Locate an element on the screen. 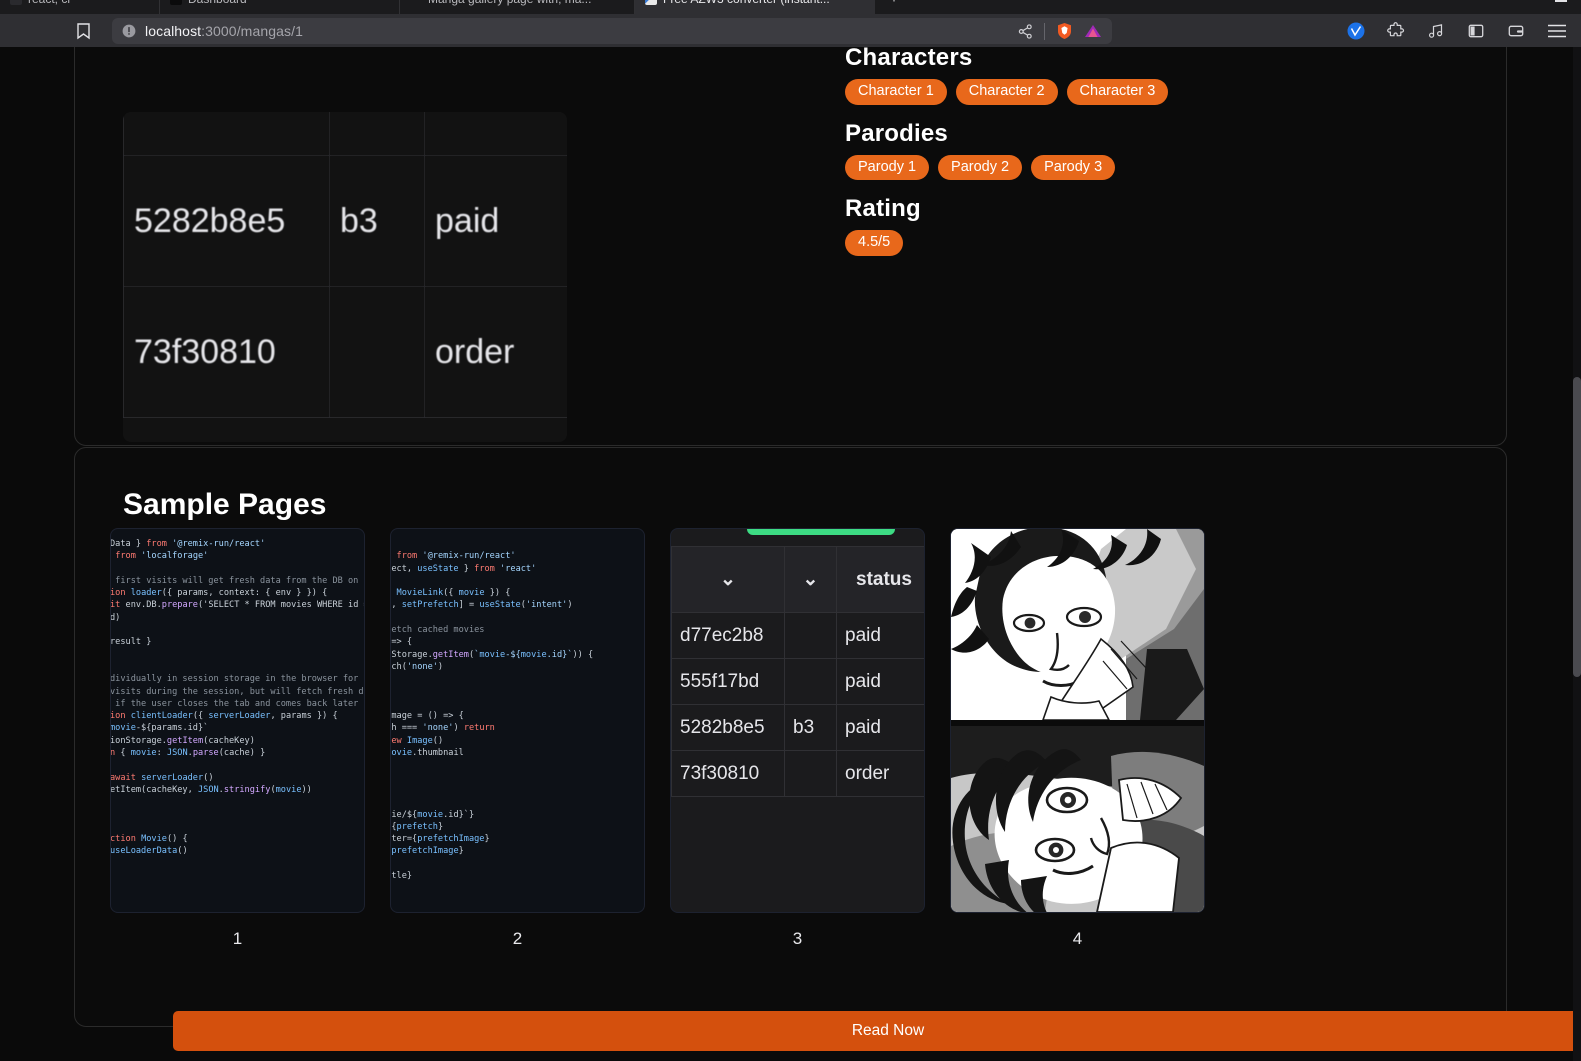 This screenshot has height=1061, width=1581. code-line: n { movie: JSON.parse(cache) } is located at coordinates (188, 753).